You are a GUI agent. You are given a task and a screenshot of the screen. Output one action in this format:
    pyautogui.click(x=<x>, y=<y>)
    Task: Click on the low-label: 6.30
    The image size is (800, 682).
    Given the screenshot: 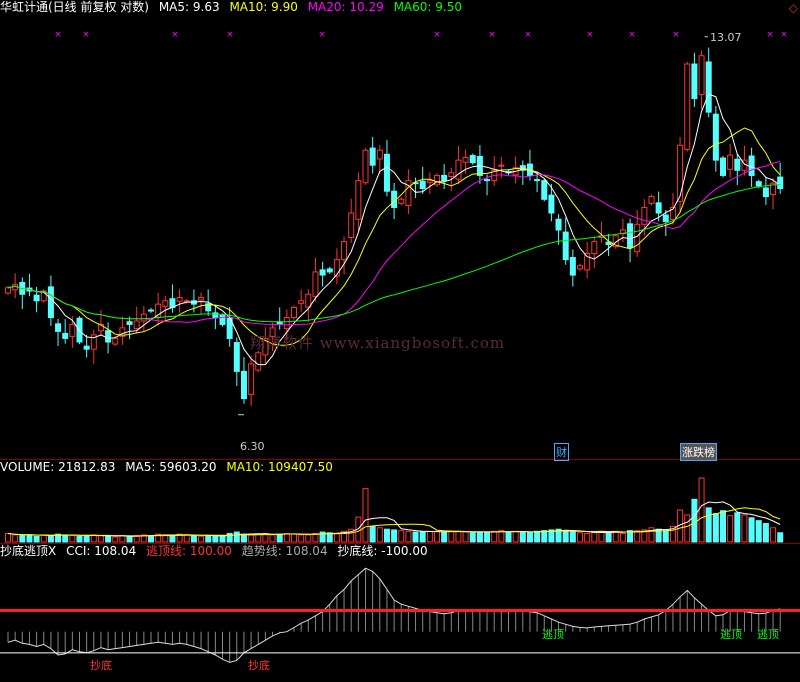 What is the action you would take?
    pyautogui.click(x=252, y=446)
    